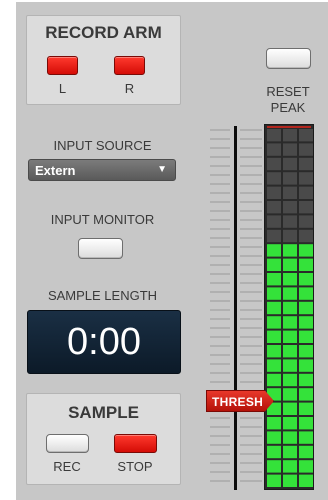 Image resolution: width=328 pixels, height=500 pixels. What do you see at coordinates (240, 401) in the screenshot?
I see `threshold-slider-handle: THRESH` at bounding box center [240, 401].